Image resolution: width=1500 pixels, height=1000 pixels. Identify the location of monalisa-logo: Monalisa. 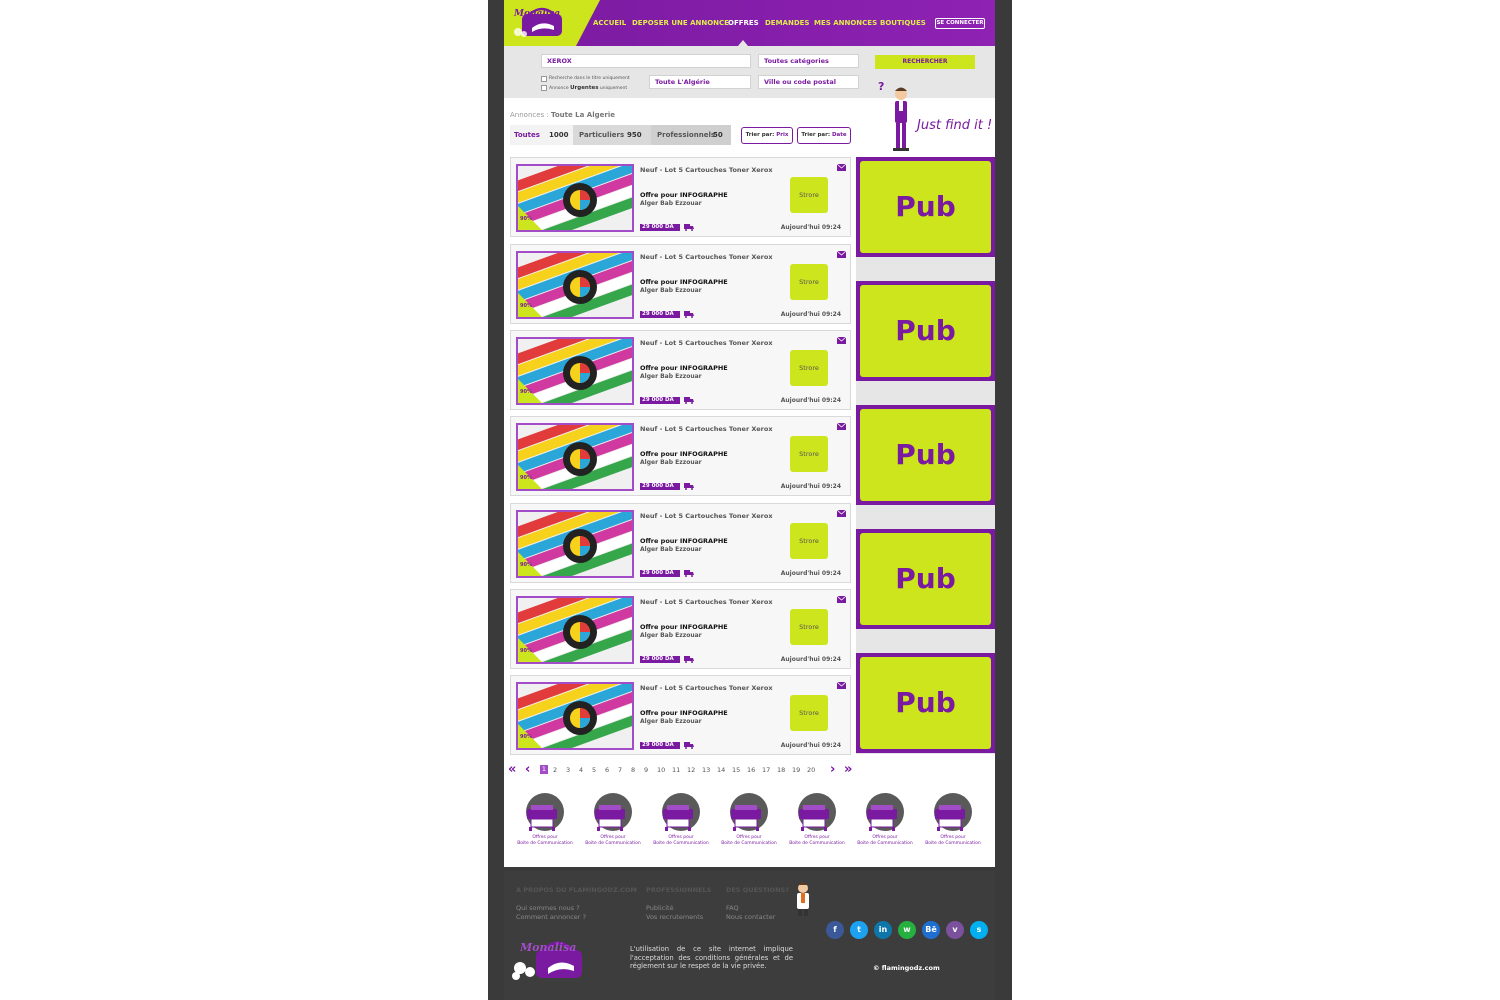
(541, 23).